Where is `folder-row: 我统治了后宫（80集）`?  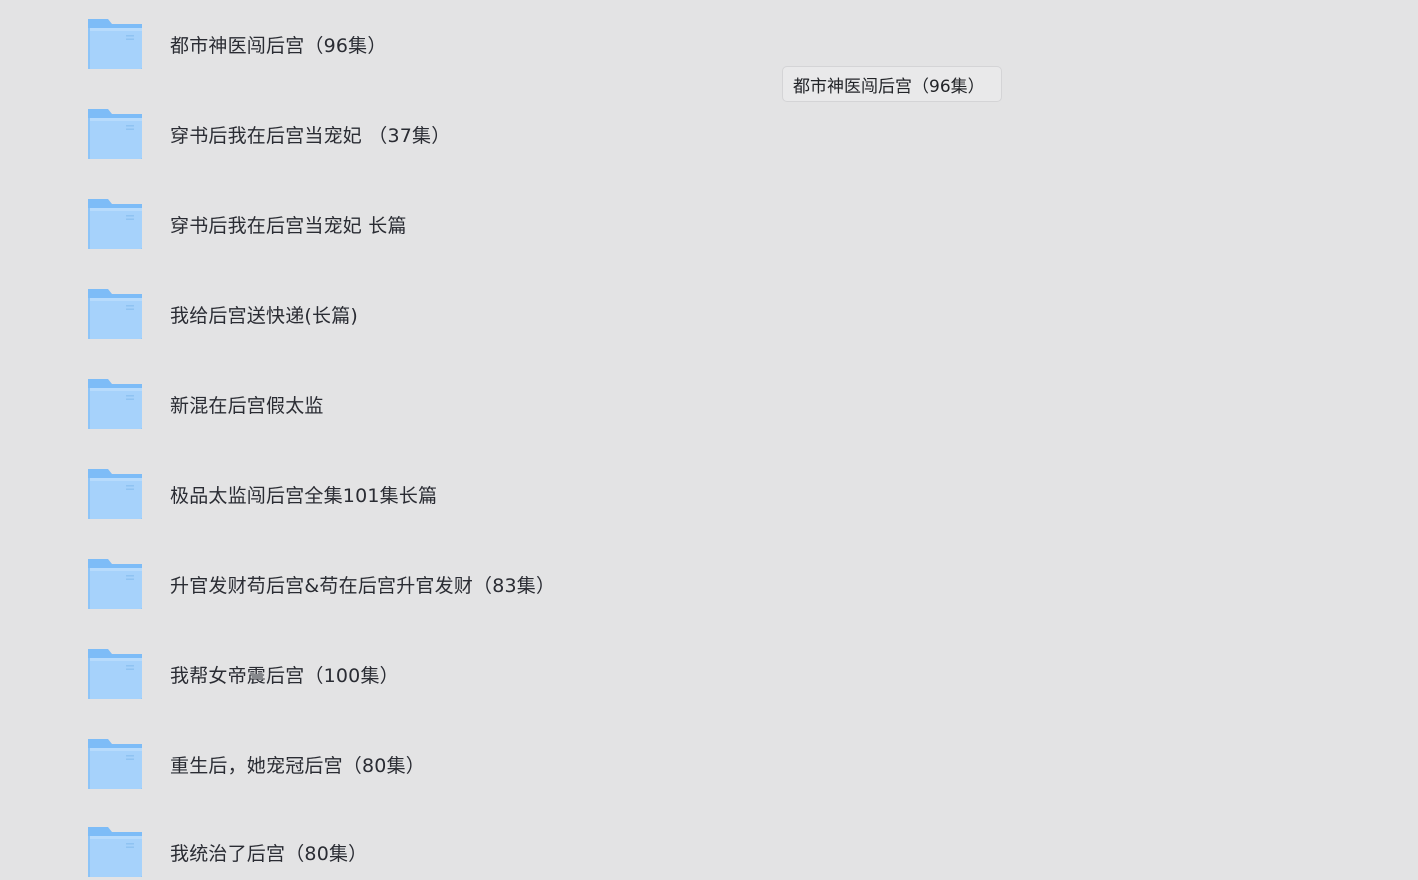
folder-row: 我统治了后宫（80集） is located at coordinates (536, 852).